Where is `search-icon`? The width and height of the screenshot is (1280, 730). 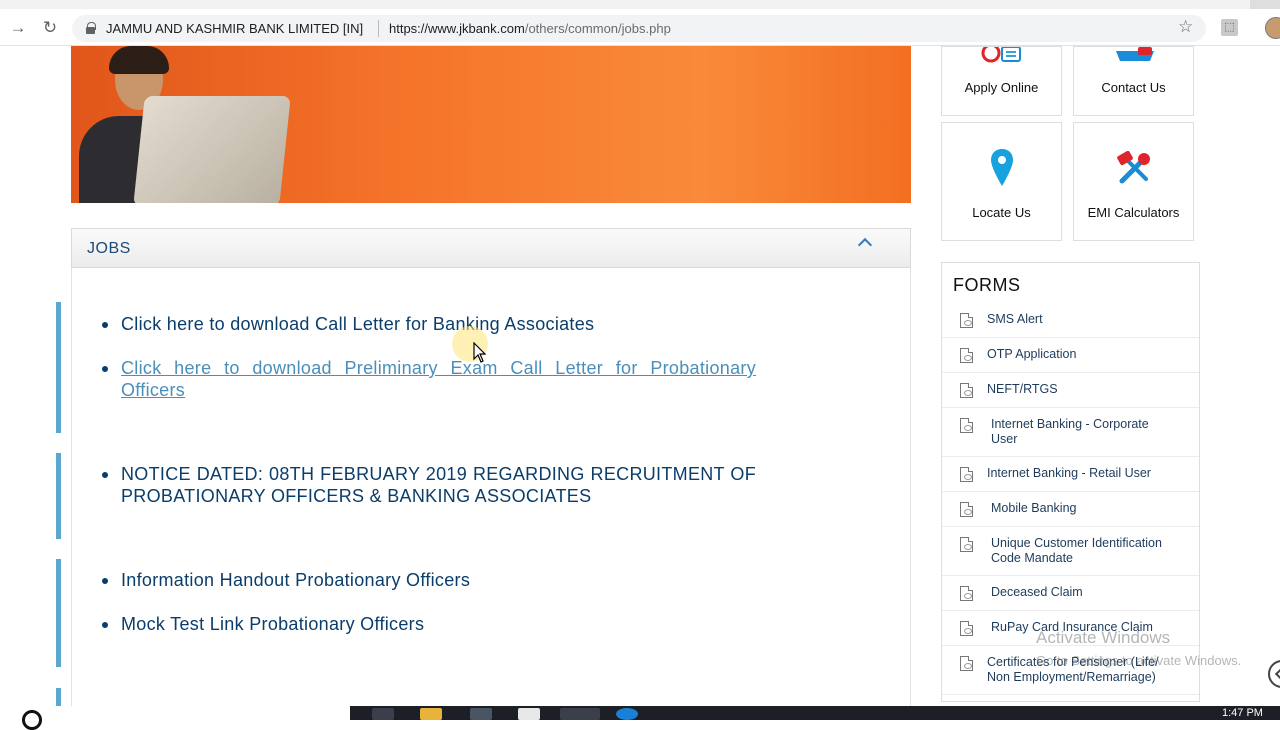
search-icon is located at coordinates (32, 720).